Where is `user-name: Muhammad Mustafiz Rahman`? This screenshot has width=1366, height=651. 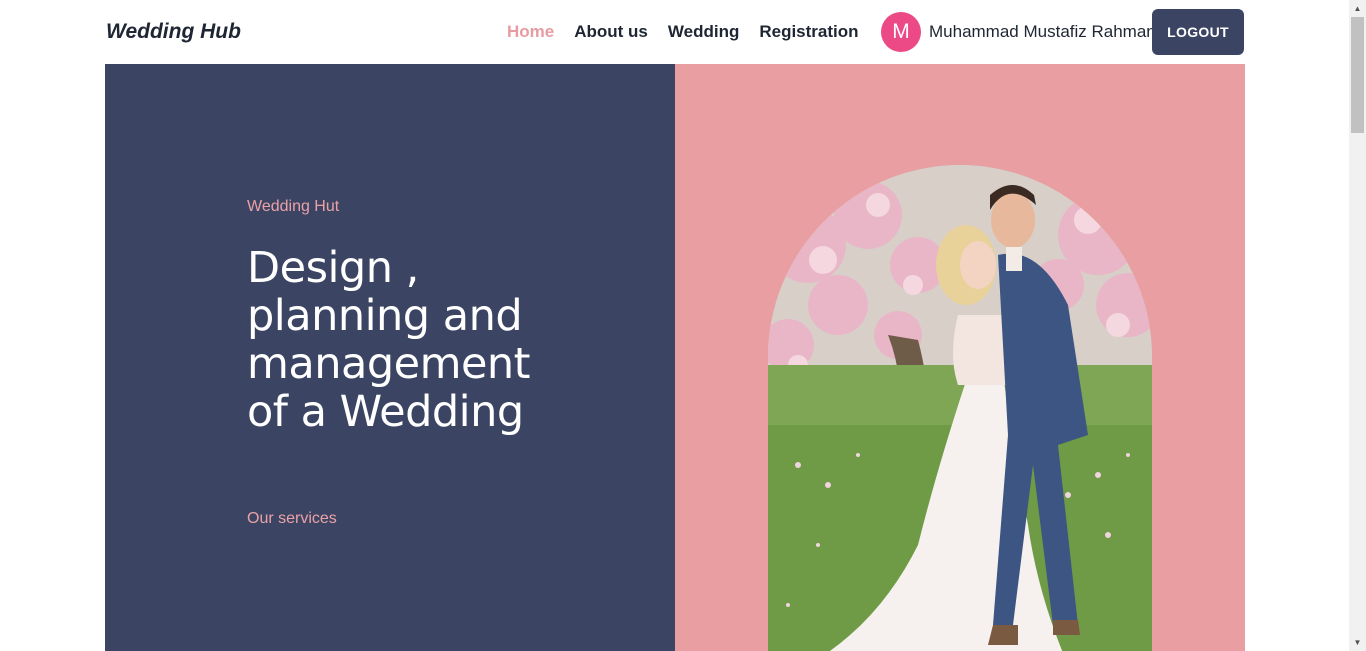 user-name: Muhammad Mustafiz Rahman is located at coordinates (1042, 31).